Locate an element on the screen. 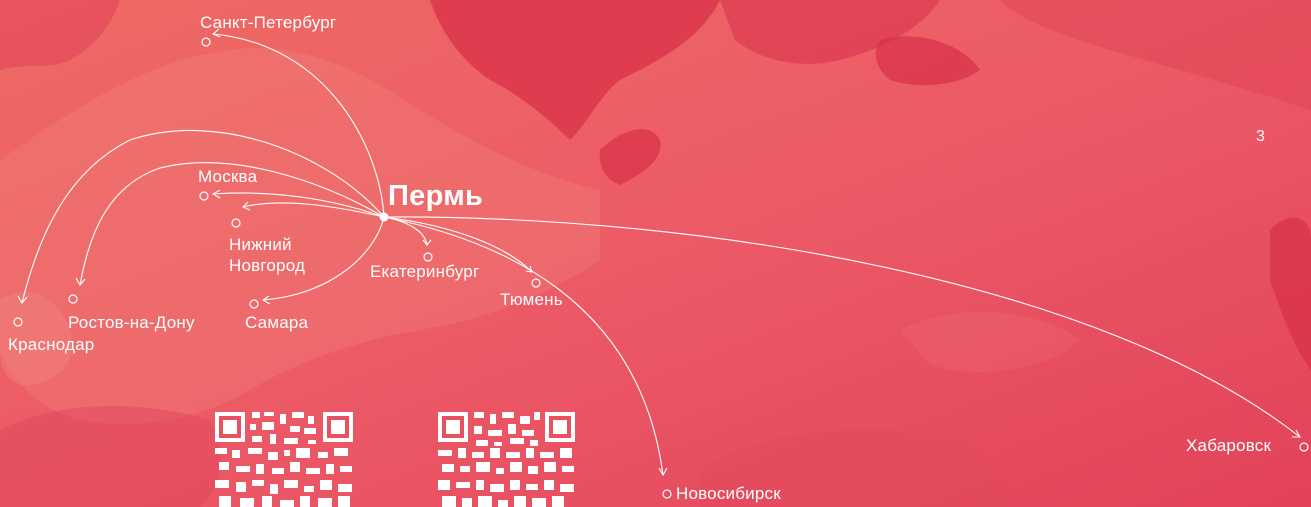  city-label-moscow: Москва is located at coordinates (228, 176).